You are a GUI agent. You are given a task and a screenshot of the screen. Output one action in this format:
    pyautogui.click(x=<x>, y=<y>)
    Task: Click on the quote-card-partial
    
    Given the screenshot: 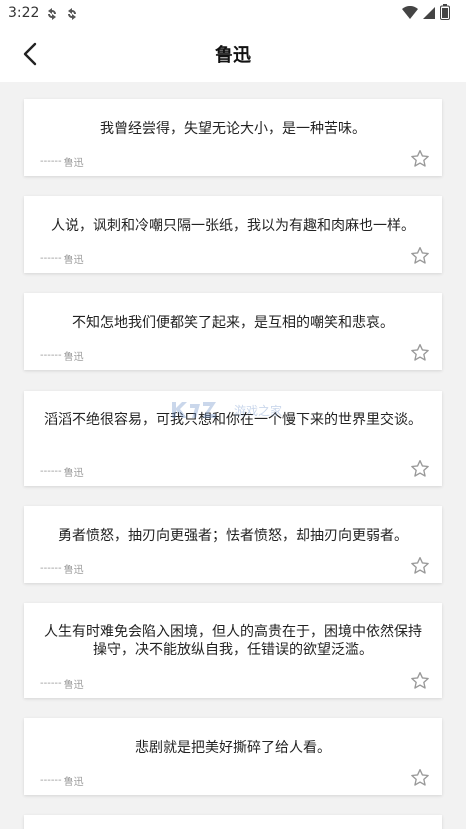 What is the action you would take?
    pyautogui.click(x=233, y=822)
    